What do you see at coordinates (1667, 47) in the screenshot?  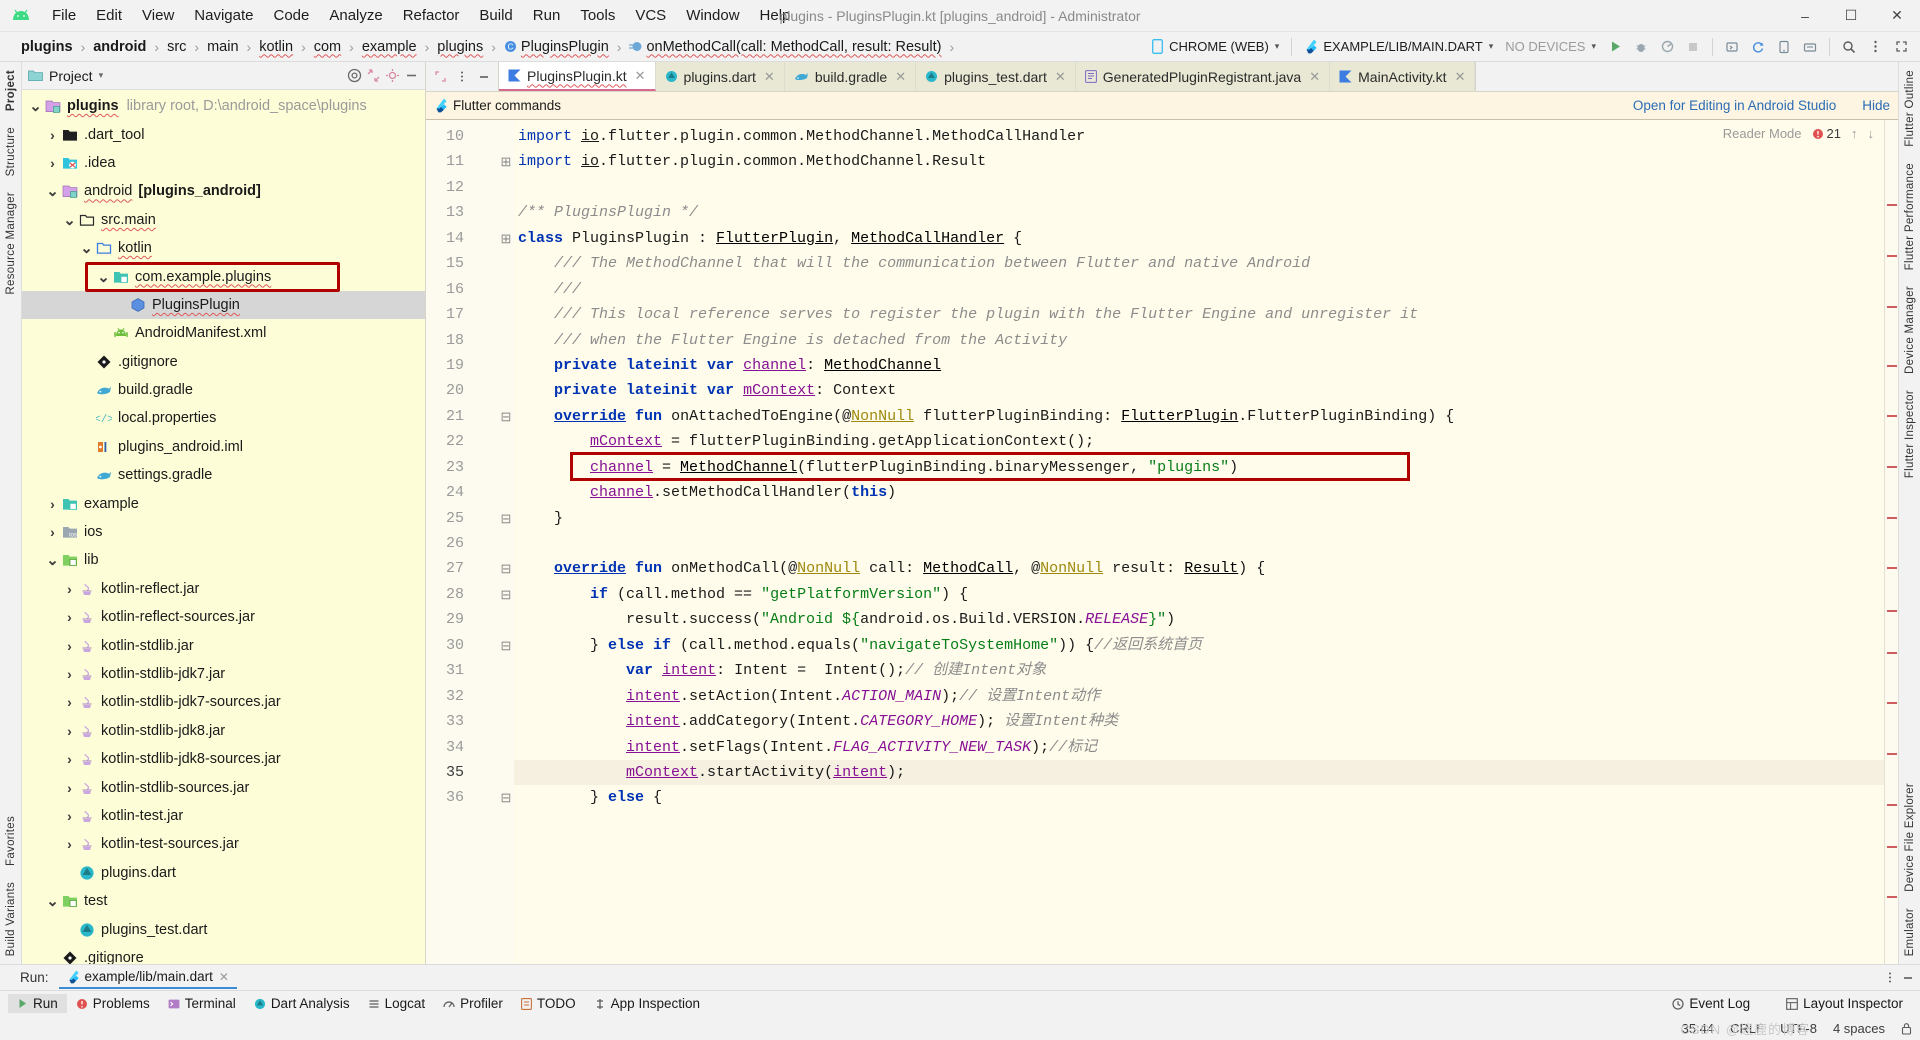 I see `profile-button` at bounding box center [1667, 47].